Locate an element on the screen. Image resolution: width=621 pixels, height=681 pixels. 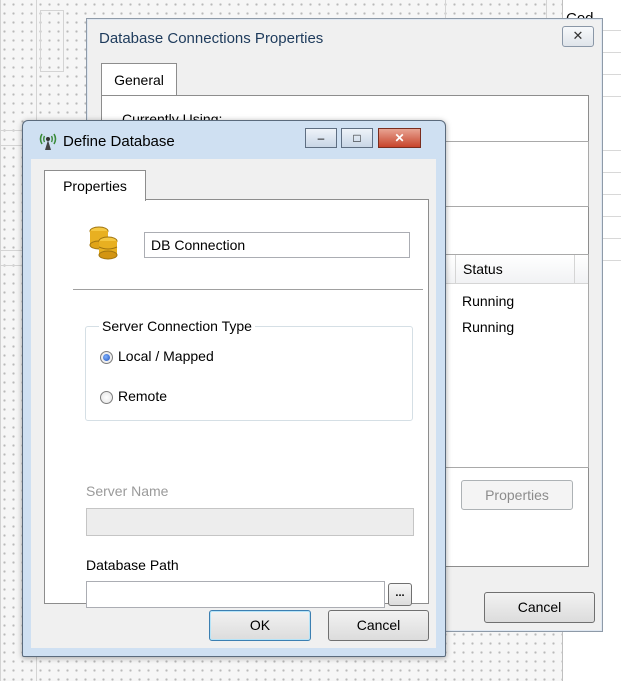
column-status-header: Status is located at coordinates (515, 269).